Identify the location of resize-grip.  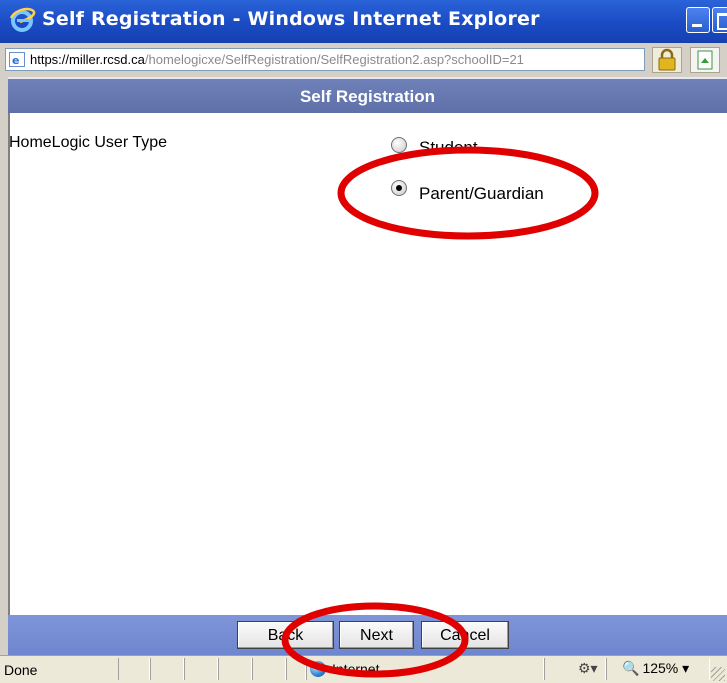
(718, 674).